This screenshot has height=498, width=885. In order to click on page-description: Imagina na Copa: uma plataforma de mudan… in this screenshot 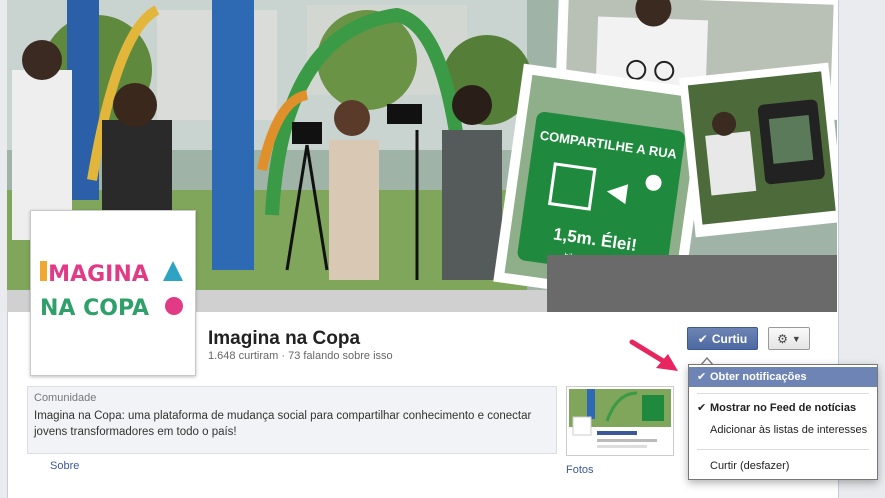, I will do `click(283, 424)`.